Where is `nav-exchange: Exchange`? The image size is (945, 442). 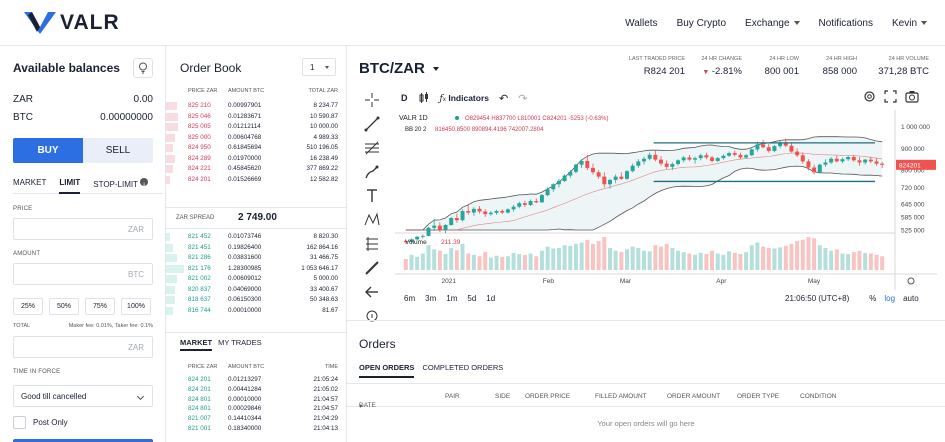 nav-exchange: Exchange is located at coordinates (772, 23).